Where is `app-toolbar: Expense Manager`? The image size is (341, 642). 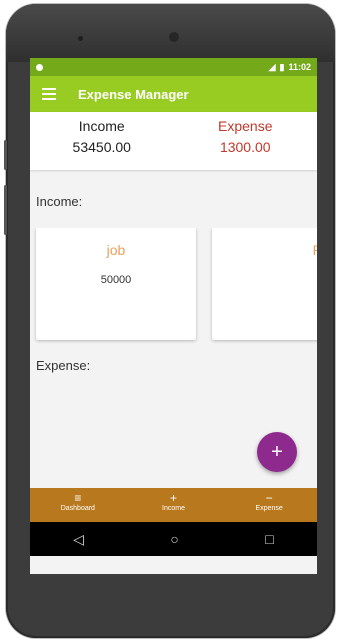
app-toolbar: Expense Manager is located at coordinates (173, 94).